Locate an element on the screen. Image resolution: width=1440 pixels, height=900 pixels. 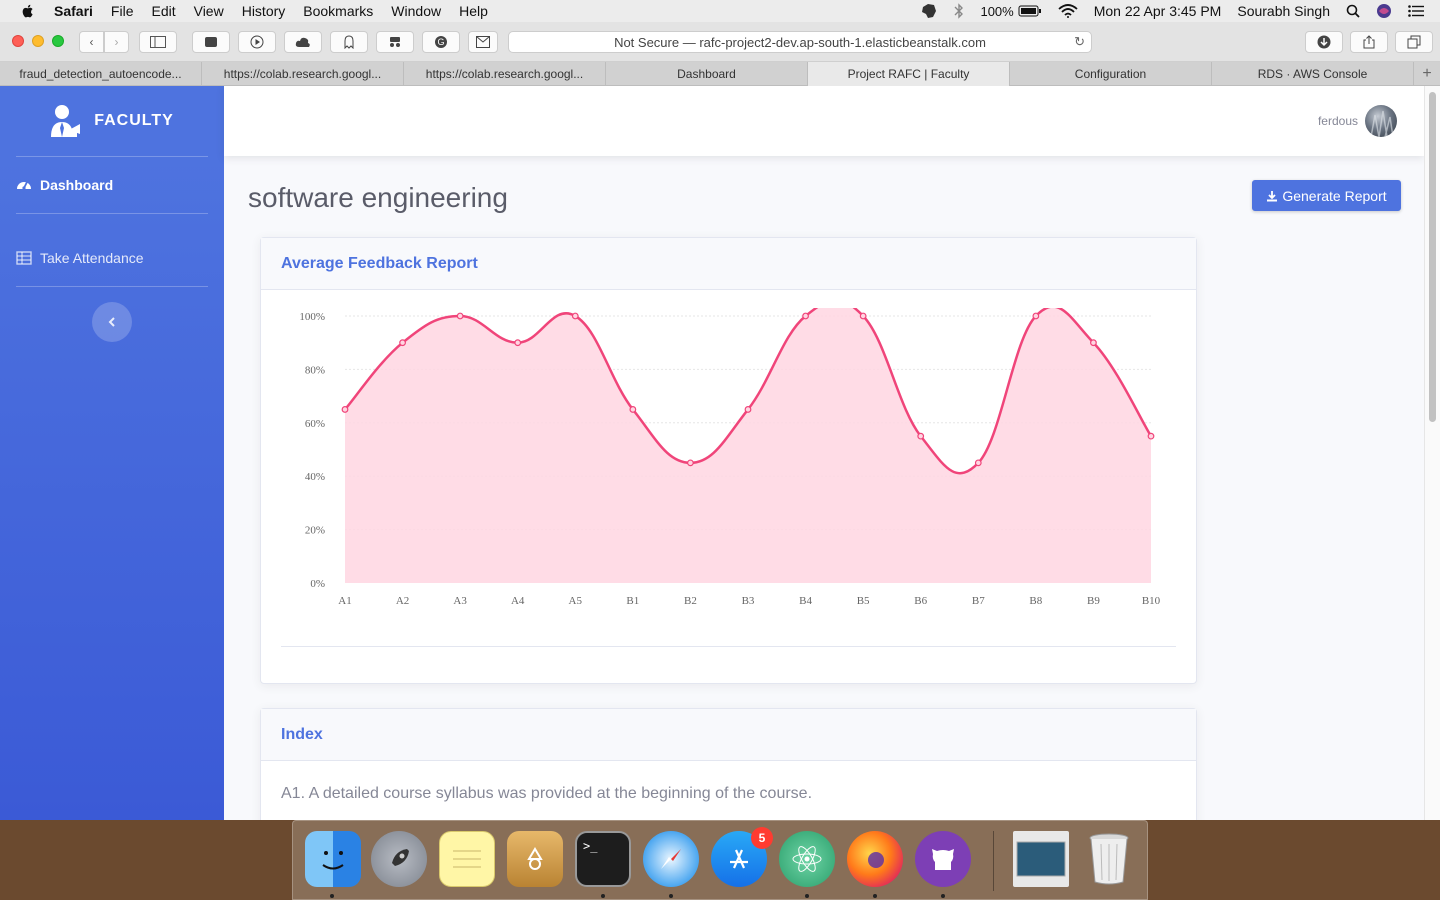
screenshot-thumbnail-icon is located at coordinates (1041, 859).